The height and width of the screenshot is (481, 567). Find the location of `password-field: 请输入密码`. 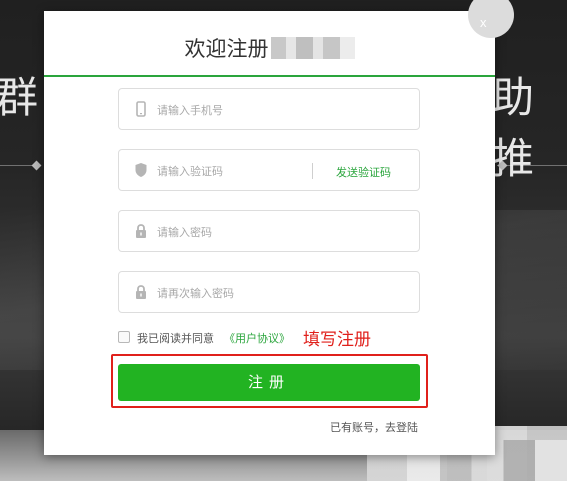

password-field: 请输入密码 is located at coordinates (269, 231).